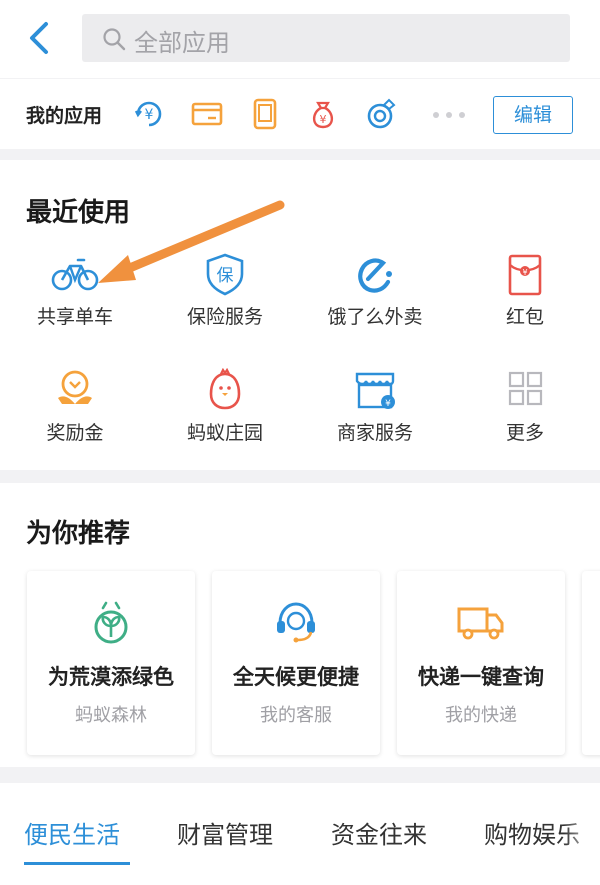 This screenshot has height=885, width=600. What do you see at coordinates (296, 715) in the screenshot?
I see `card-subtitle: 我的客服` at bounding box center [296, 715].